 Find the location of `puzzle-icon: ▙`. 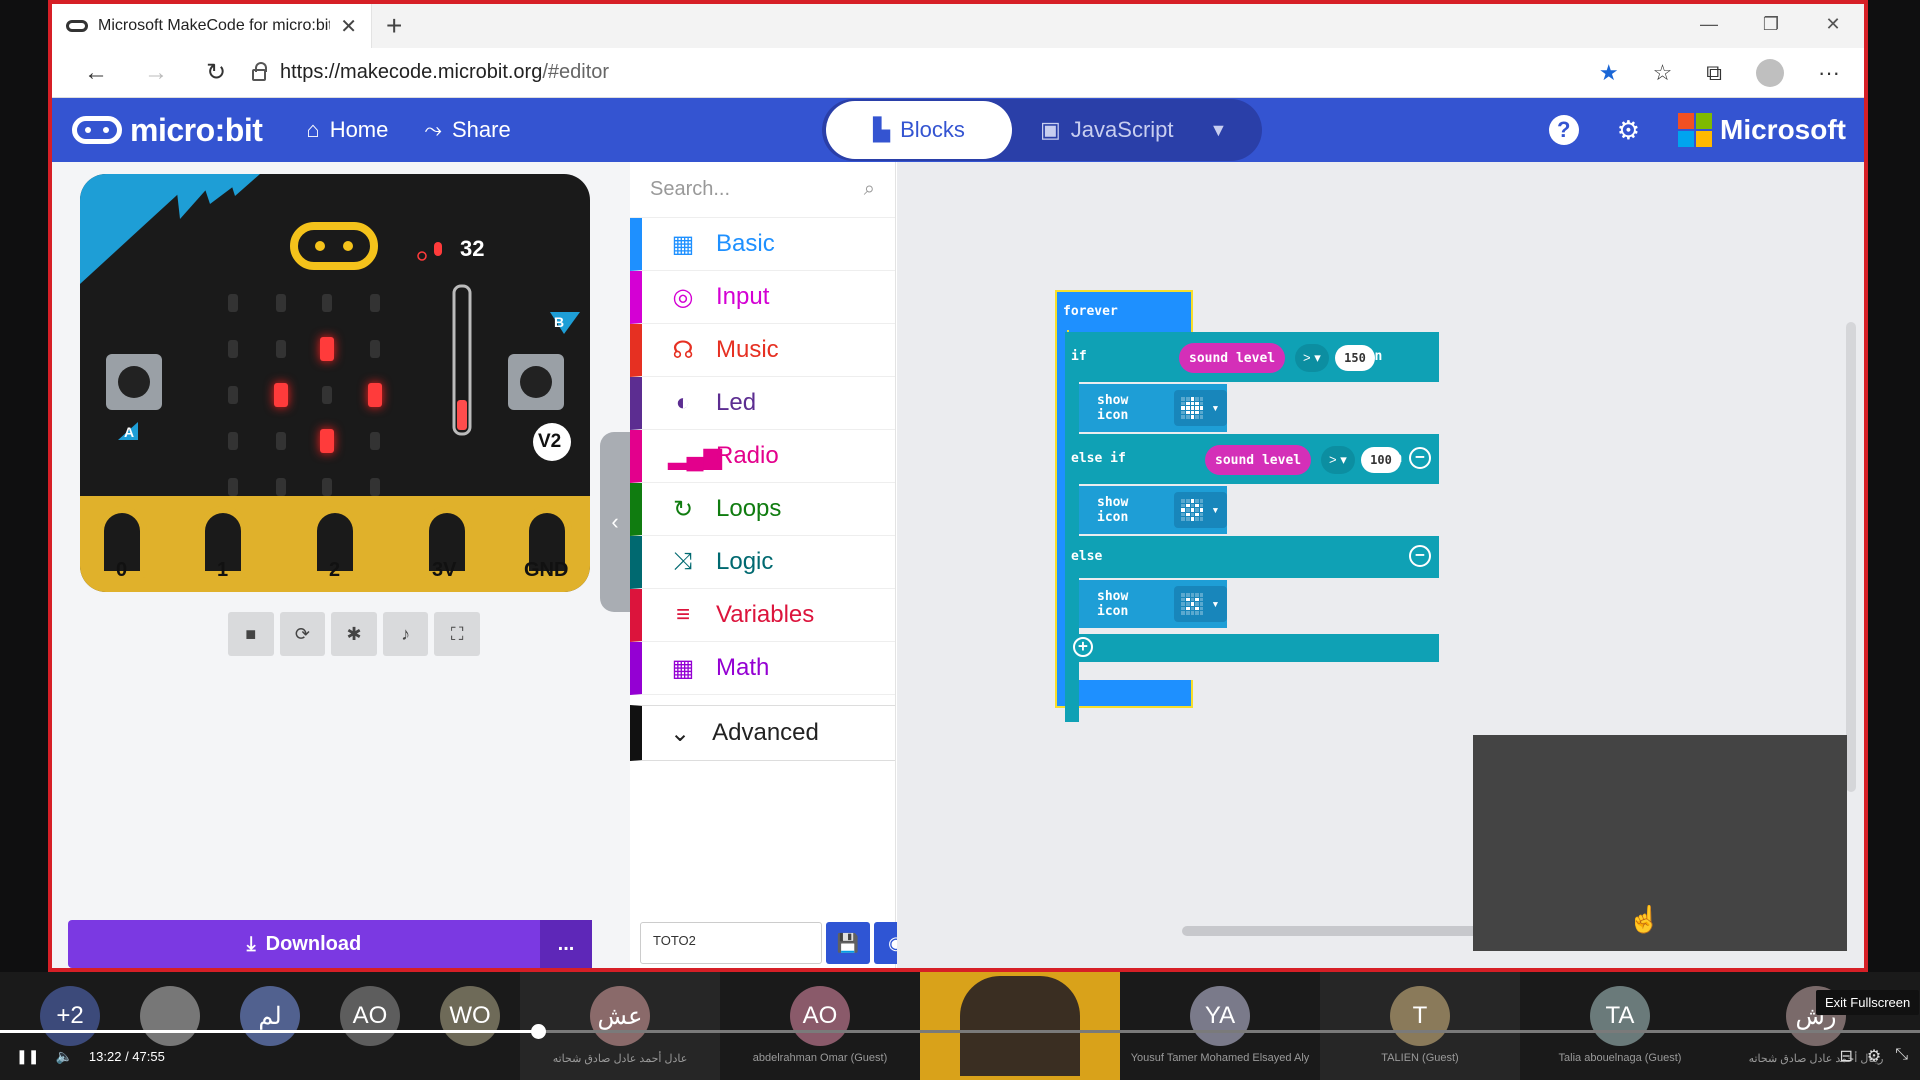

puzzle-icon: ▙ is located at coordinates (882, 129).